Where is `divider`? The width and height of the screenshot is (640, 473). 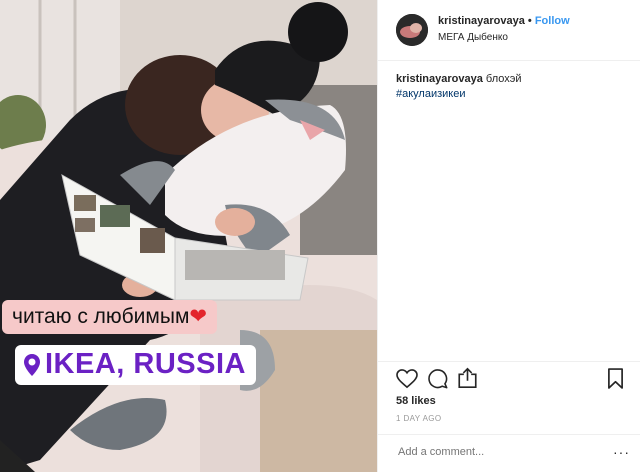
divider is located at coordinates (509, 361).